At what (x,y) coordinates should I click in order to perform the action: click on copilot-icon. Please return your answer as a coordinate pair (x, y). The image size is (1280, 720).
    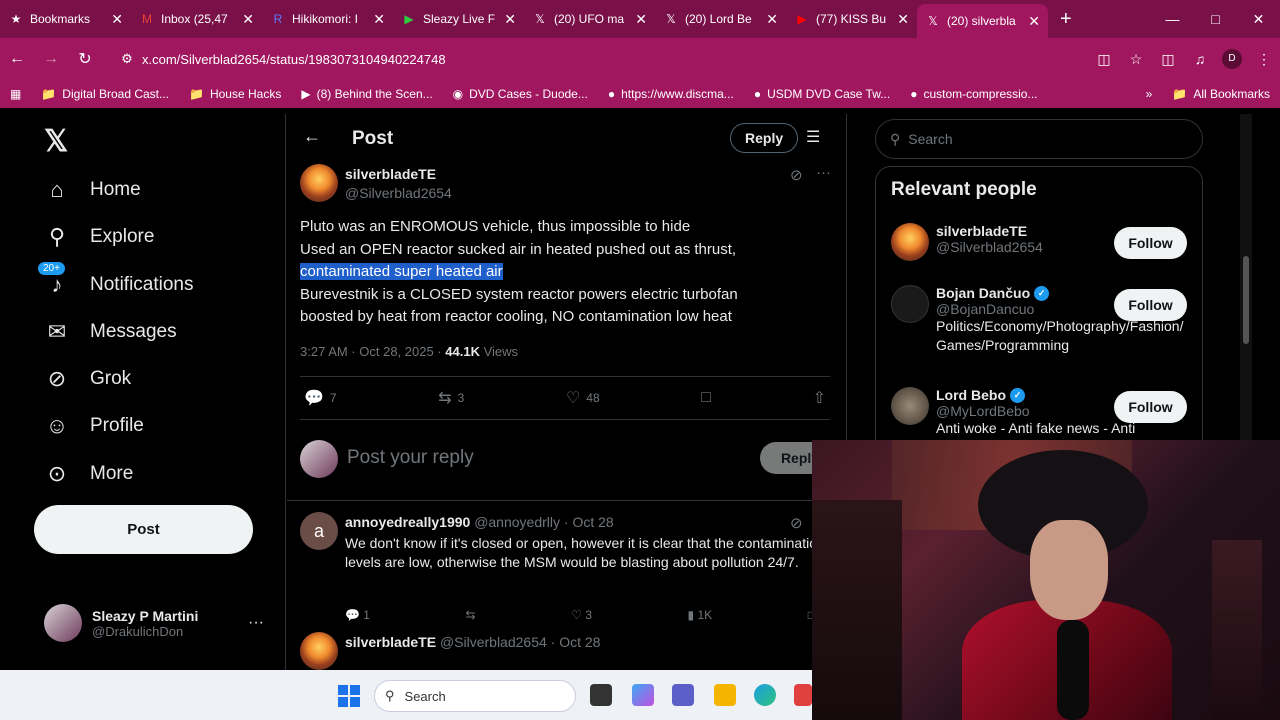
    Looking at the image, I should click on (643, 695).